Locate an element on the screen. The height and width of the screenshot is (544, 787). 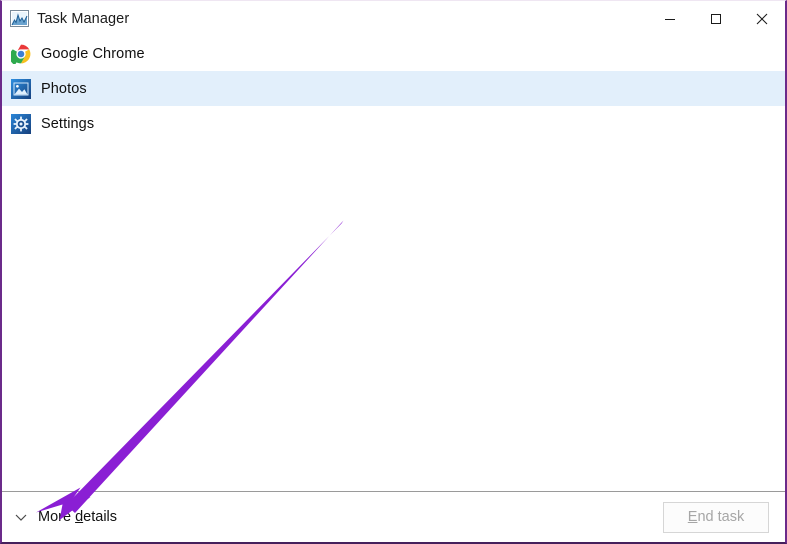
task-manager-chart-icon is located at coordinates (19, 18).